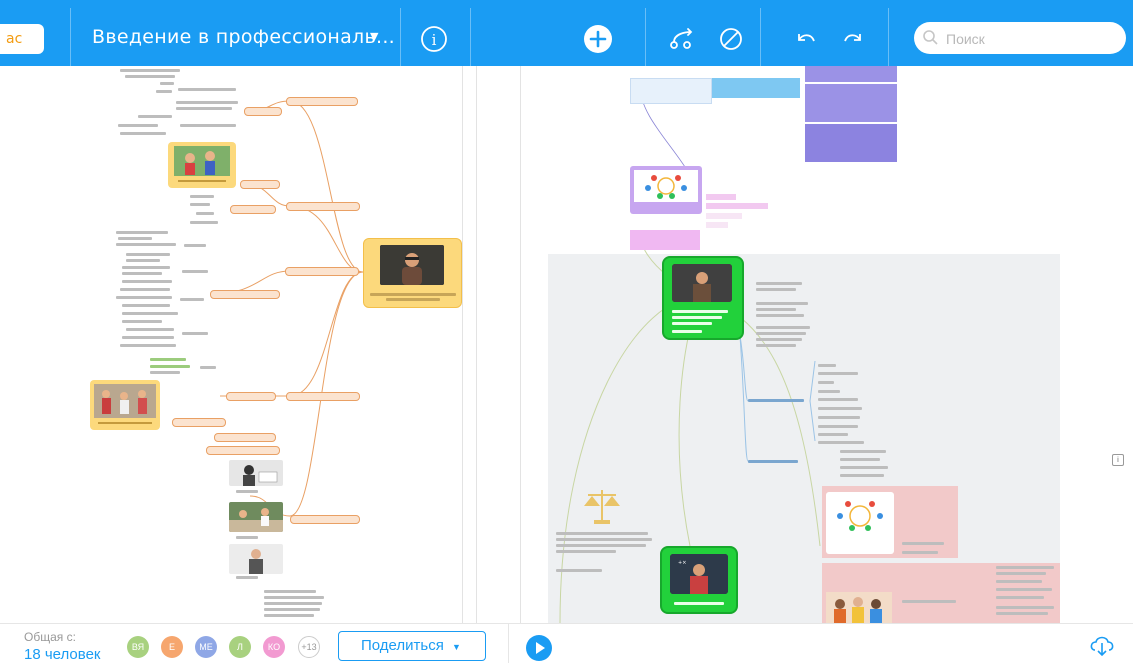  Describe the element at coordinates (138, 647) in the screenshot. I see `avatar: ВЯ` at that location.